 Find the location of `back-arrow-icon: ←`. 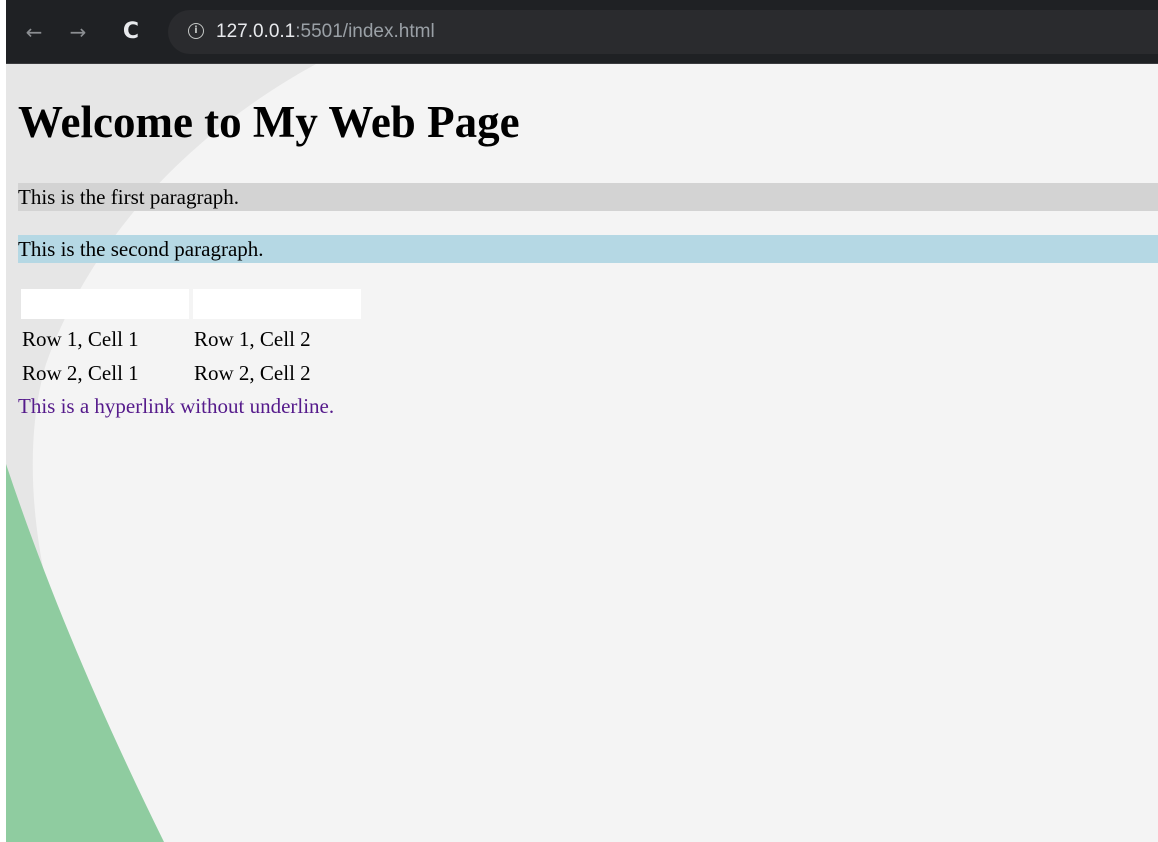

back-arrow-icon: ← is located at coordinates (34, 32).